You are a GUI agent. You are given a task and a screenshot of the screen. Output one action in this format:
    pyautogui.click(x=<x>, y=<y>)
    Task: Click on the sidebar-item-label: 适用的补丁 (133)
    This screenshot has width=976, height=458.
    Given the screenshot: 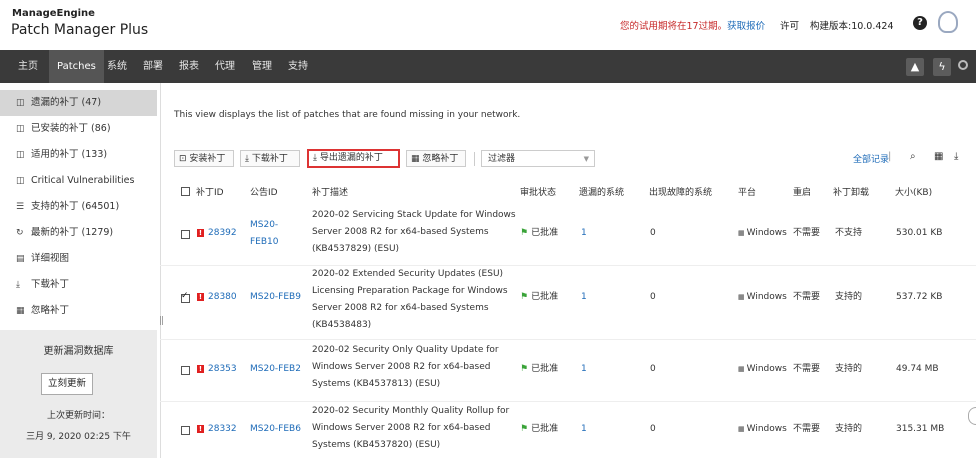 What is the action you would take?
    pyautogui.click(x=69, y=154)
    